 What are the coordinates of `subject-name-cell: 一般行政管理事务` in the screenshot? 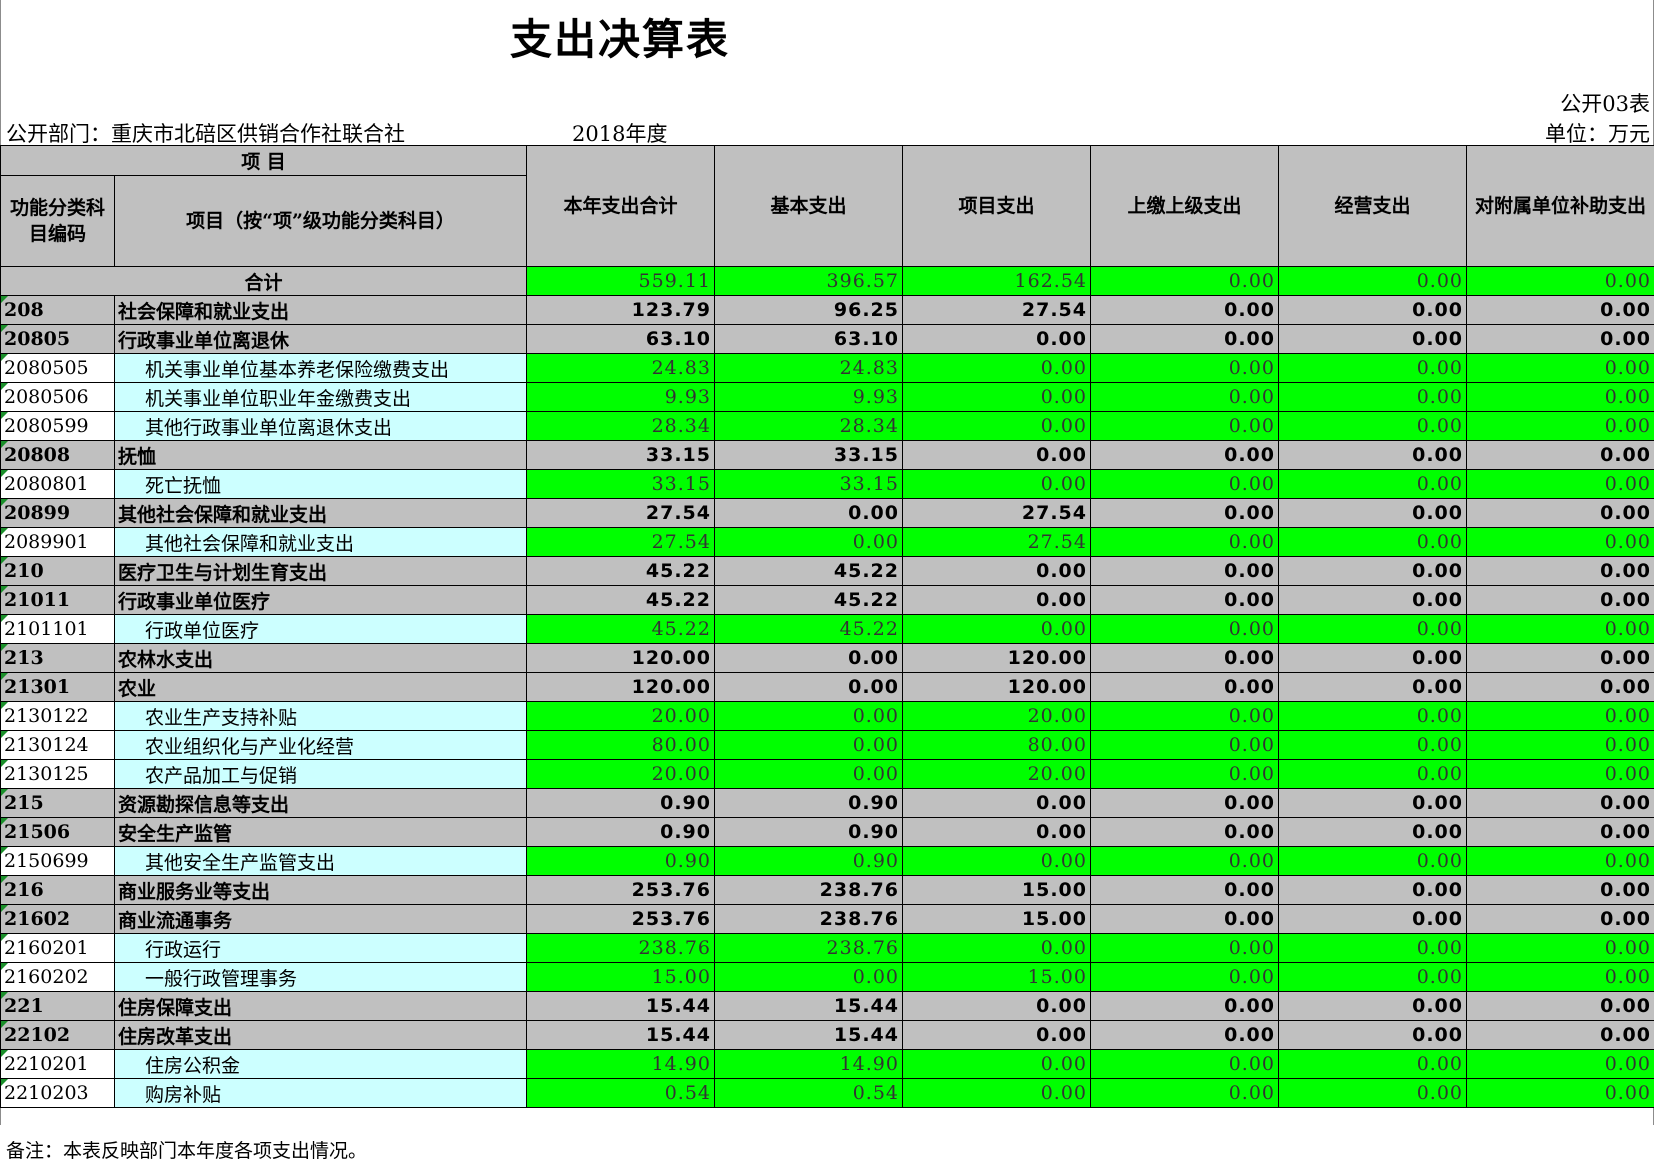 It's located at (320, 977).